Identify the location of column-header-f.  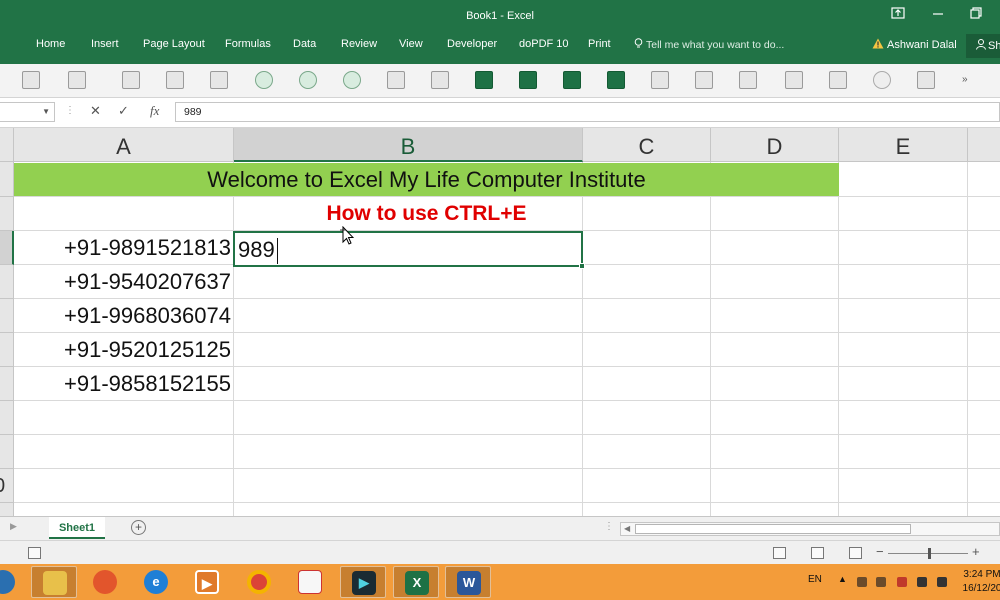
(984, 145).